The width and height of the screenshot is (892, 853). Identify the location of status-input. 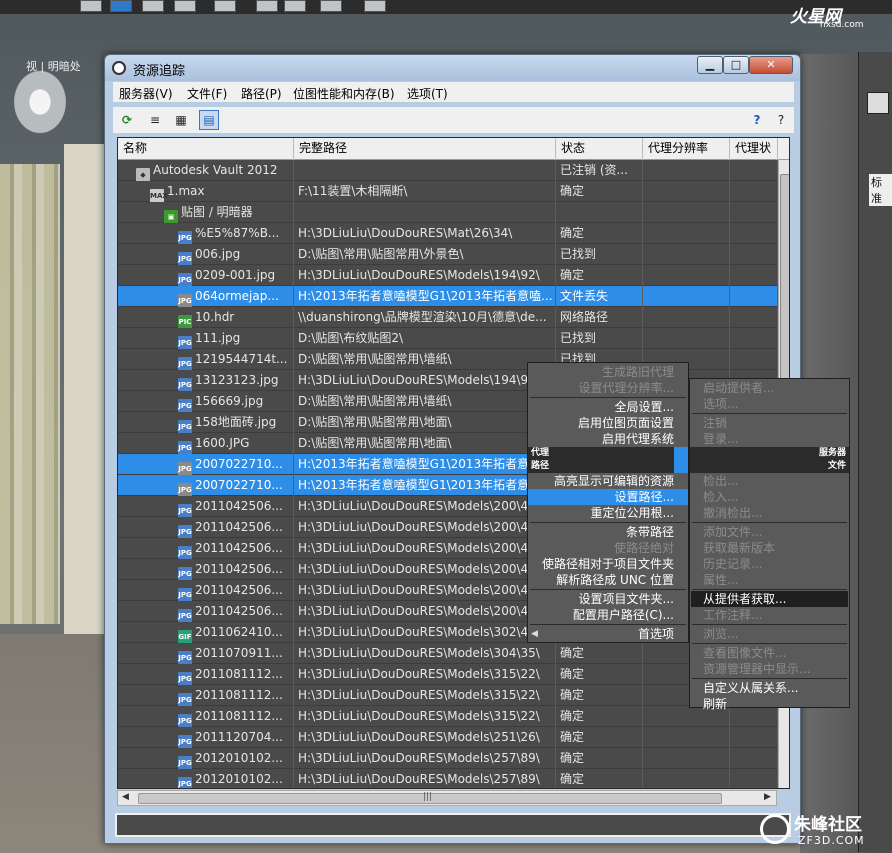
(453, 825).